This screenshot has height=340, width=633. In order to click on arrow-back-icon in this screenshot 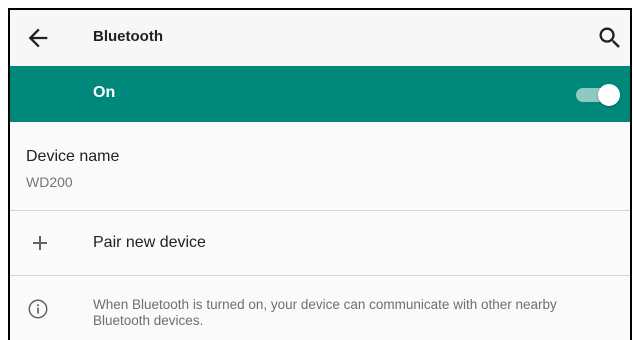, I will do `click(38, 38)`.